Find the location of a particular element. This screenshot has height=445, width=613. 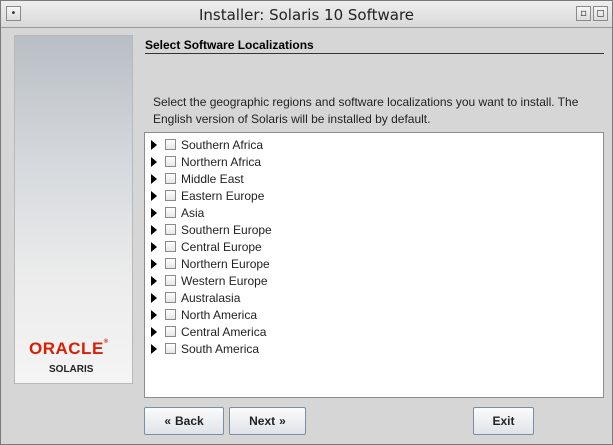

tree-row: Australasia is located at coordinates (192, 297).